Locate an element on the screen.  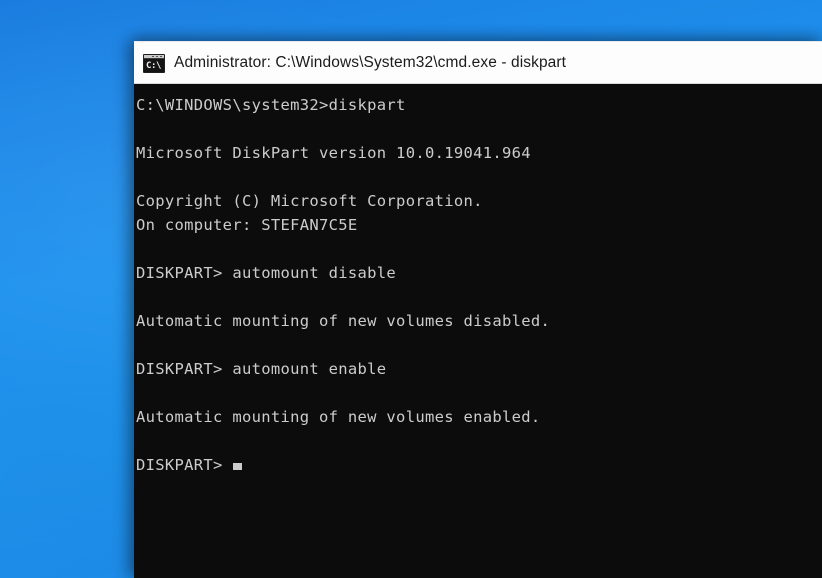
cmd-icon-titlebar-strip is located at coordinates (154, 56).